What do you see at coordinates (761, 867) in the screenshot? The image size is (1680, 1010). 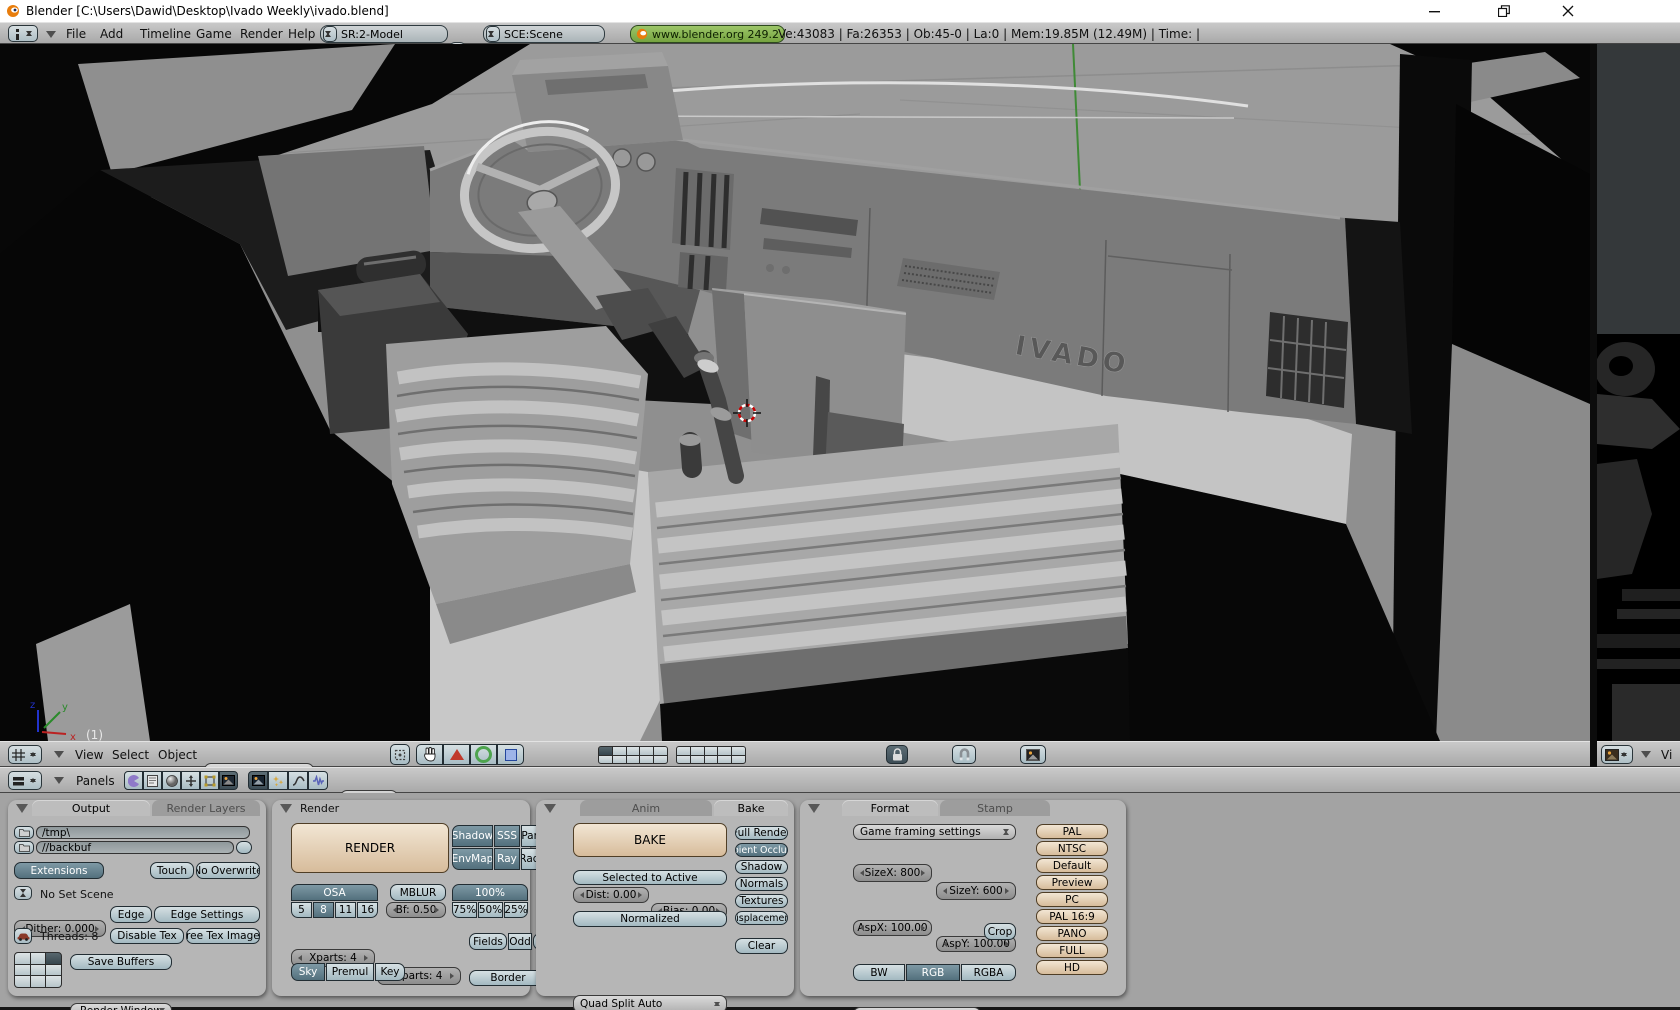 I see `bake-shadow-option: Shadow` at bounding box center [761, 867].